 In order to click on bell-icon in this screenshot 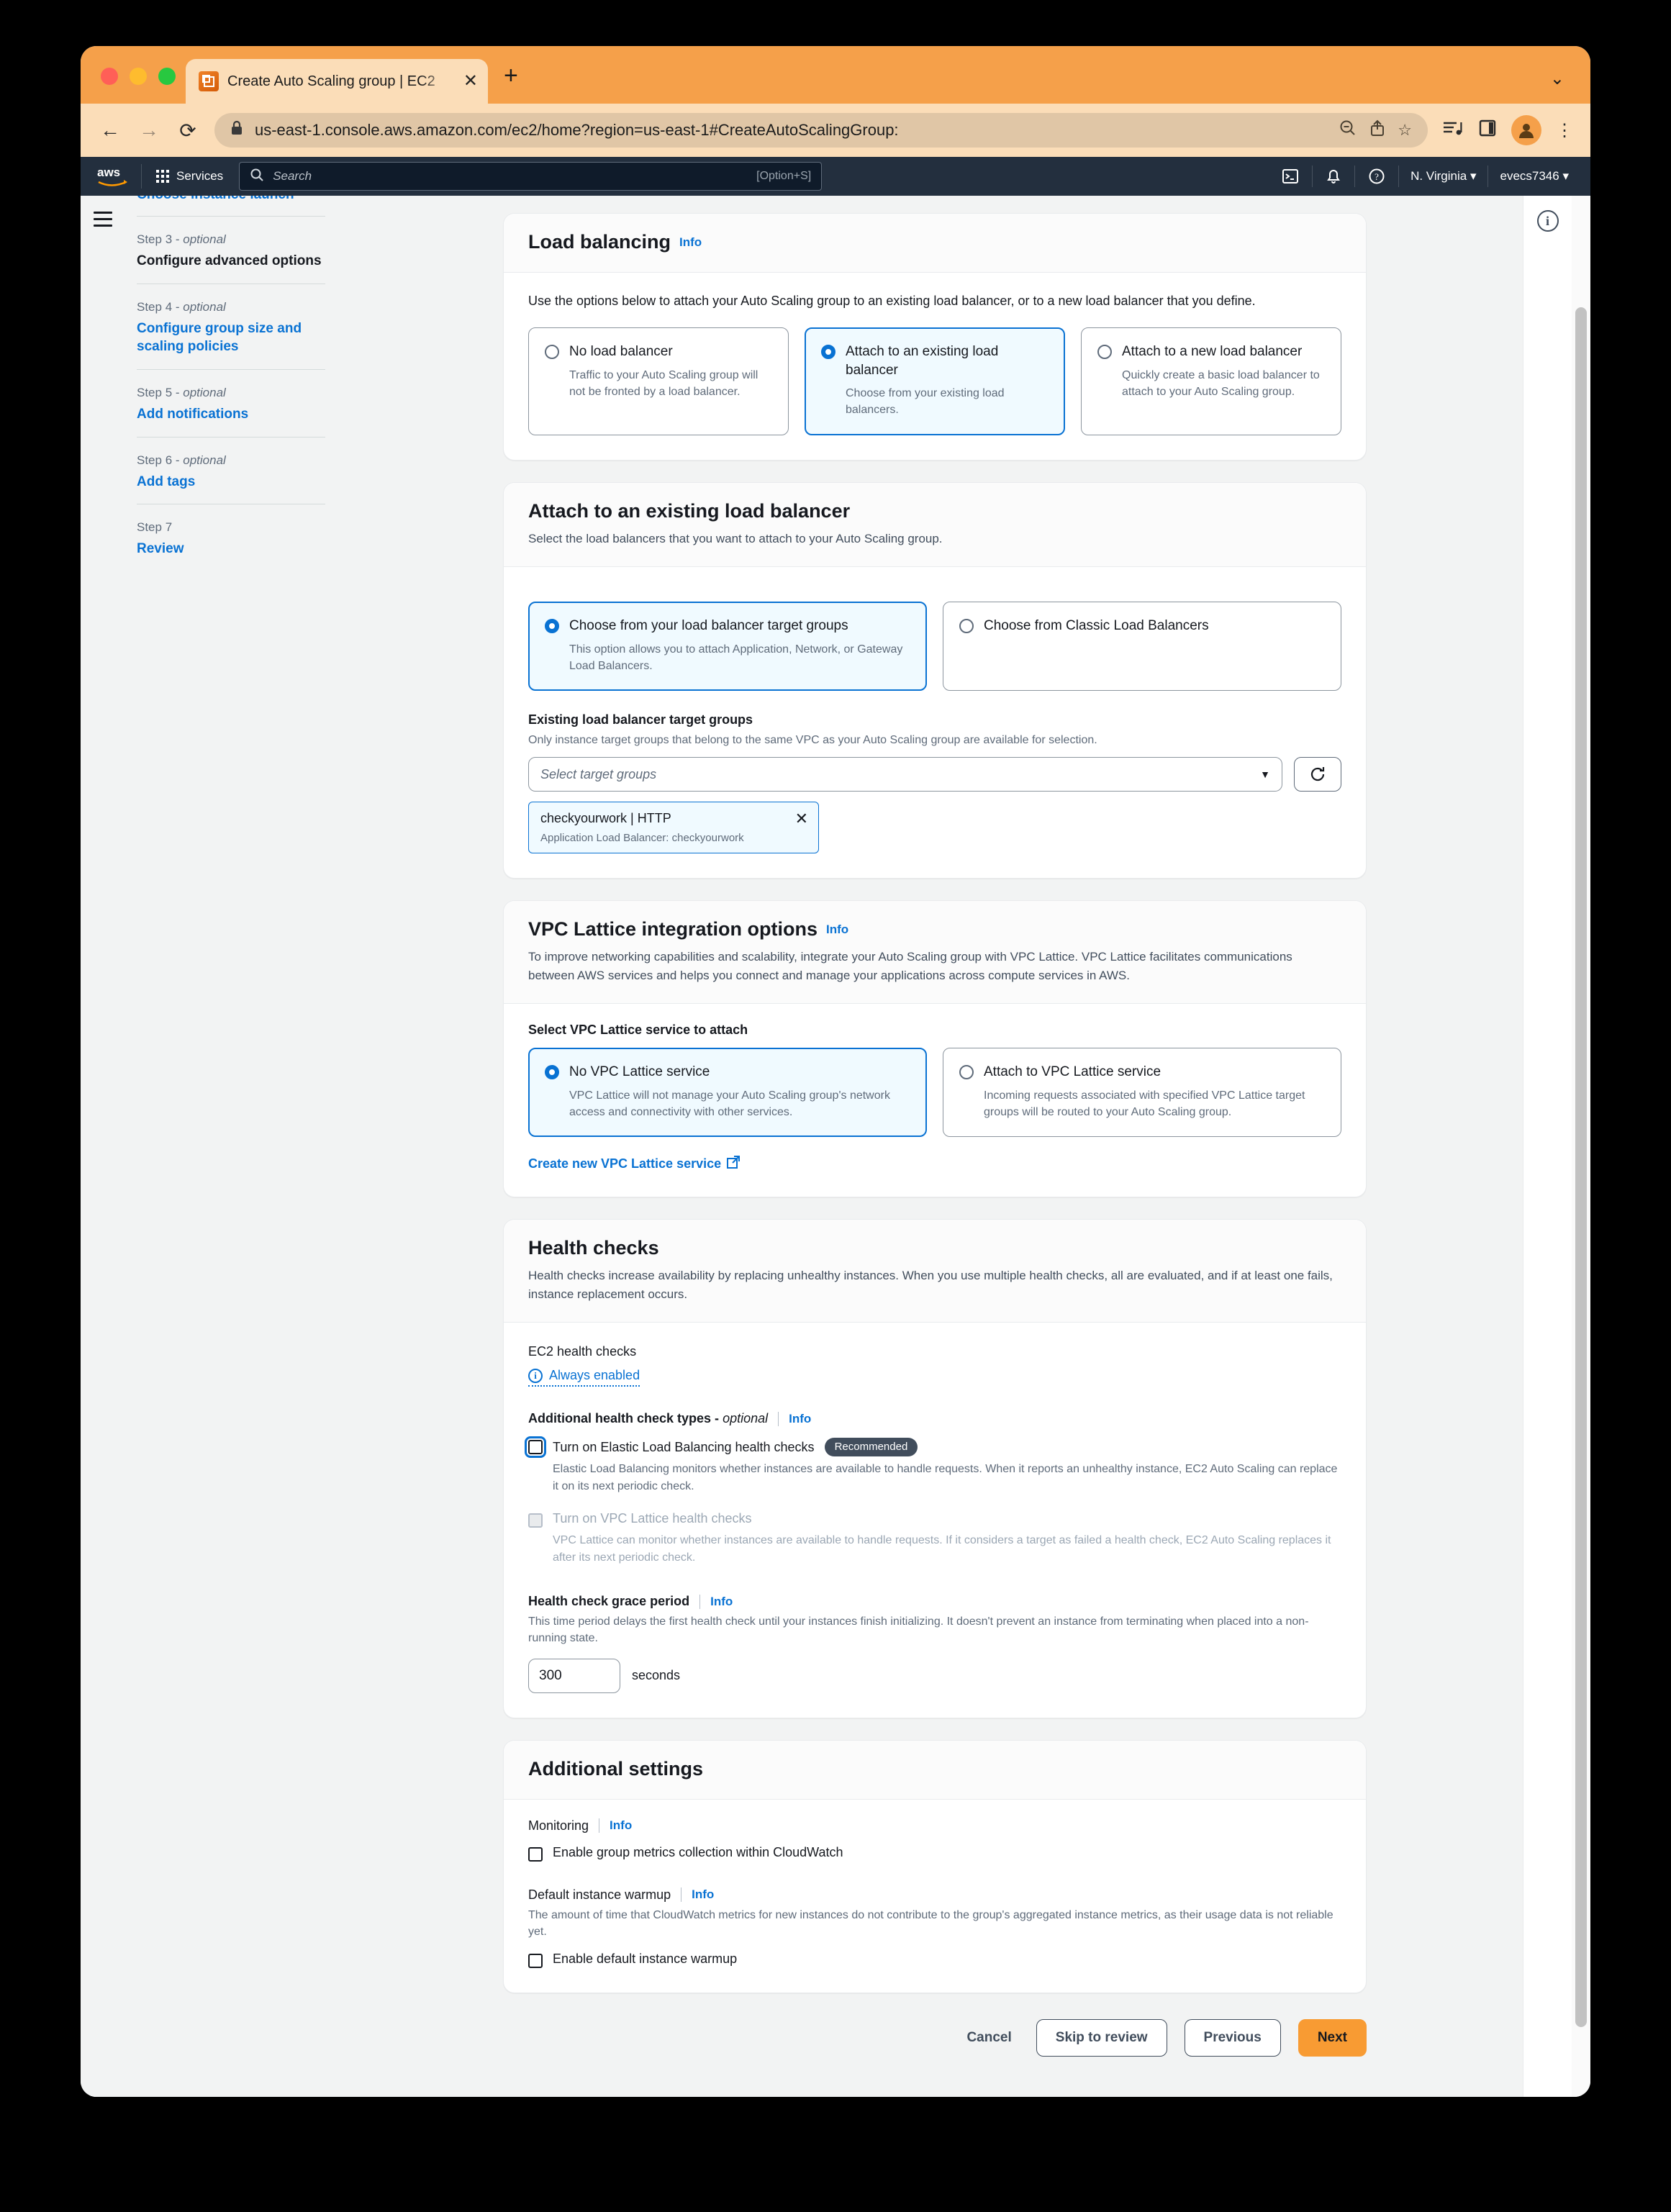, I will do `click(1333, 176)`.